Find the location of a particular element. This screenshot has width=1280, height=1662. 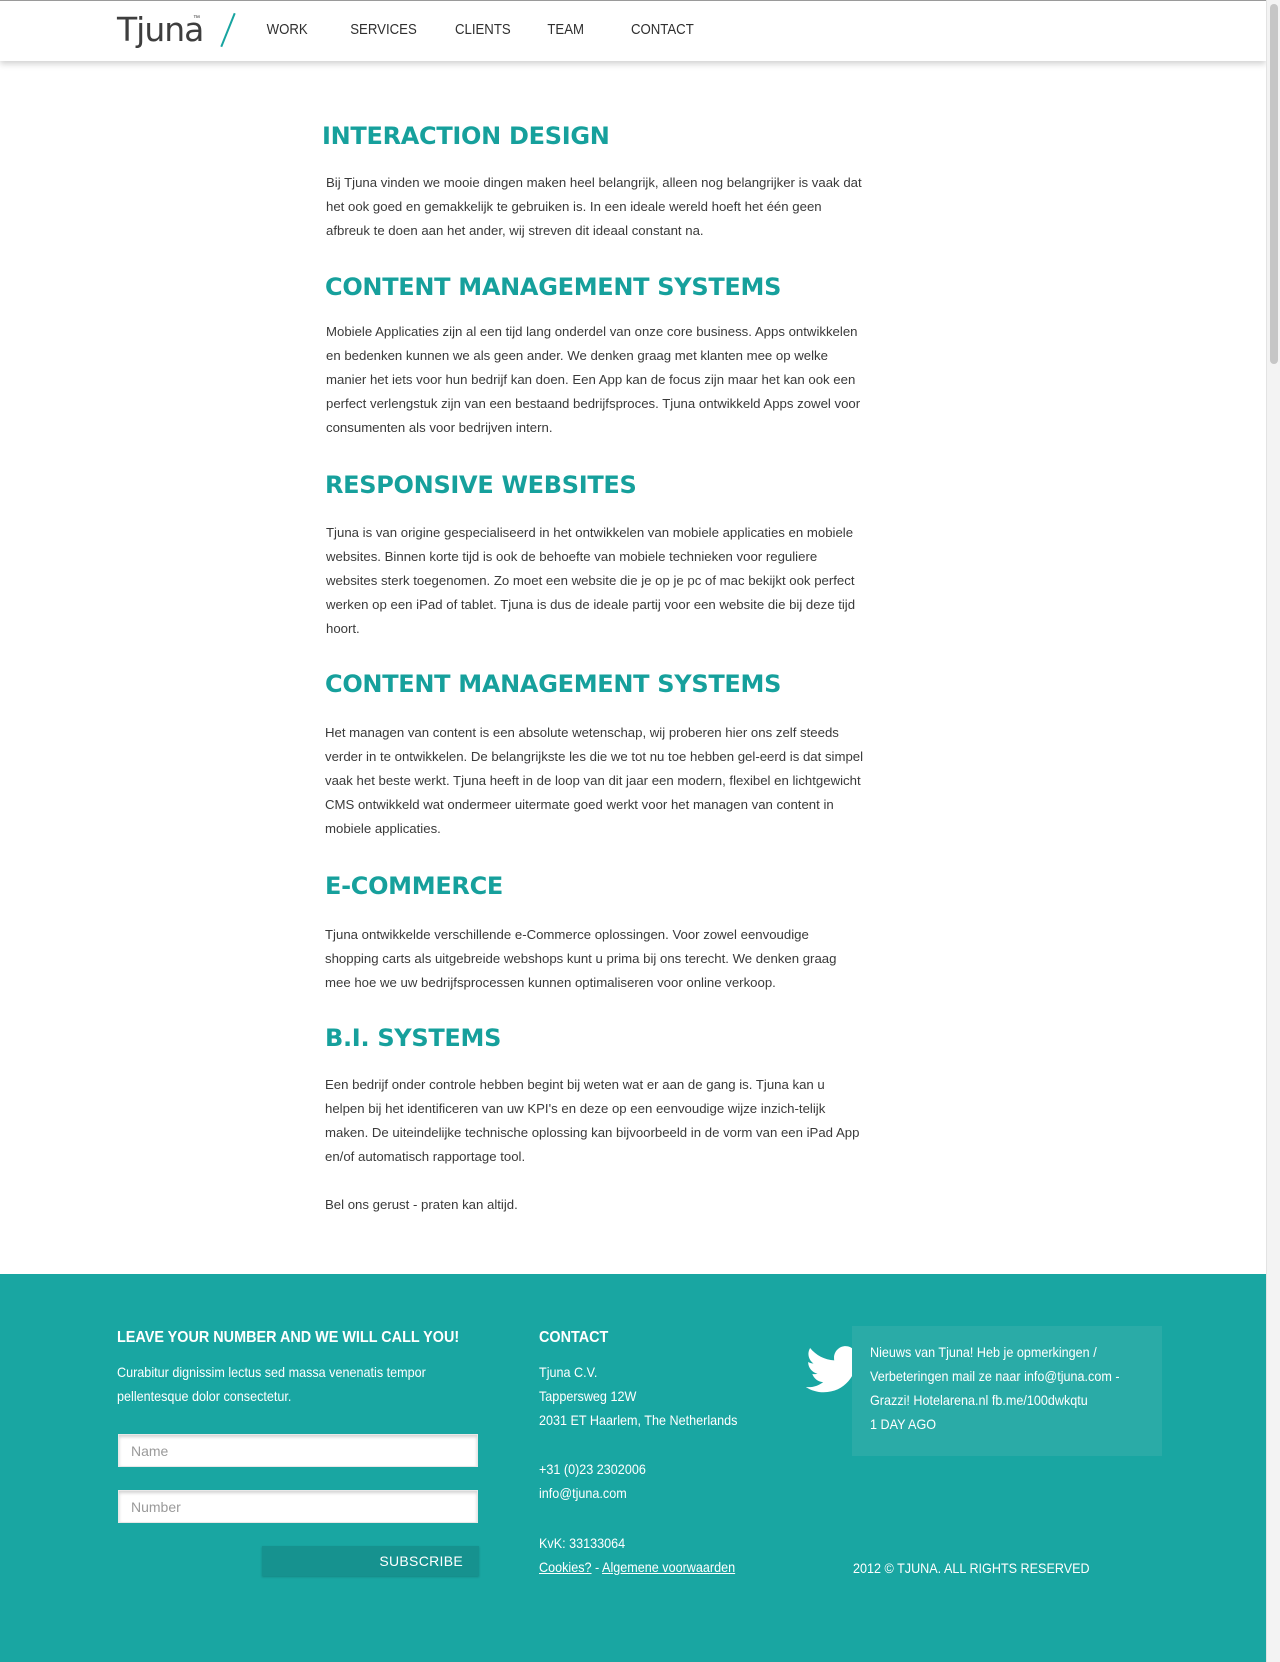

scrollbar-thumb is located at coordinates (1274, 184).